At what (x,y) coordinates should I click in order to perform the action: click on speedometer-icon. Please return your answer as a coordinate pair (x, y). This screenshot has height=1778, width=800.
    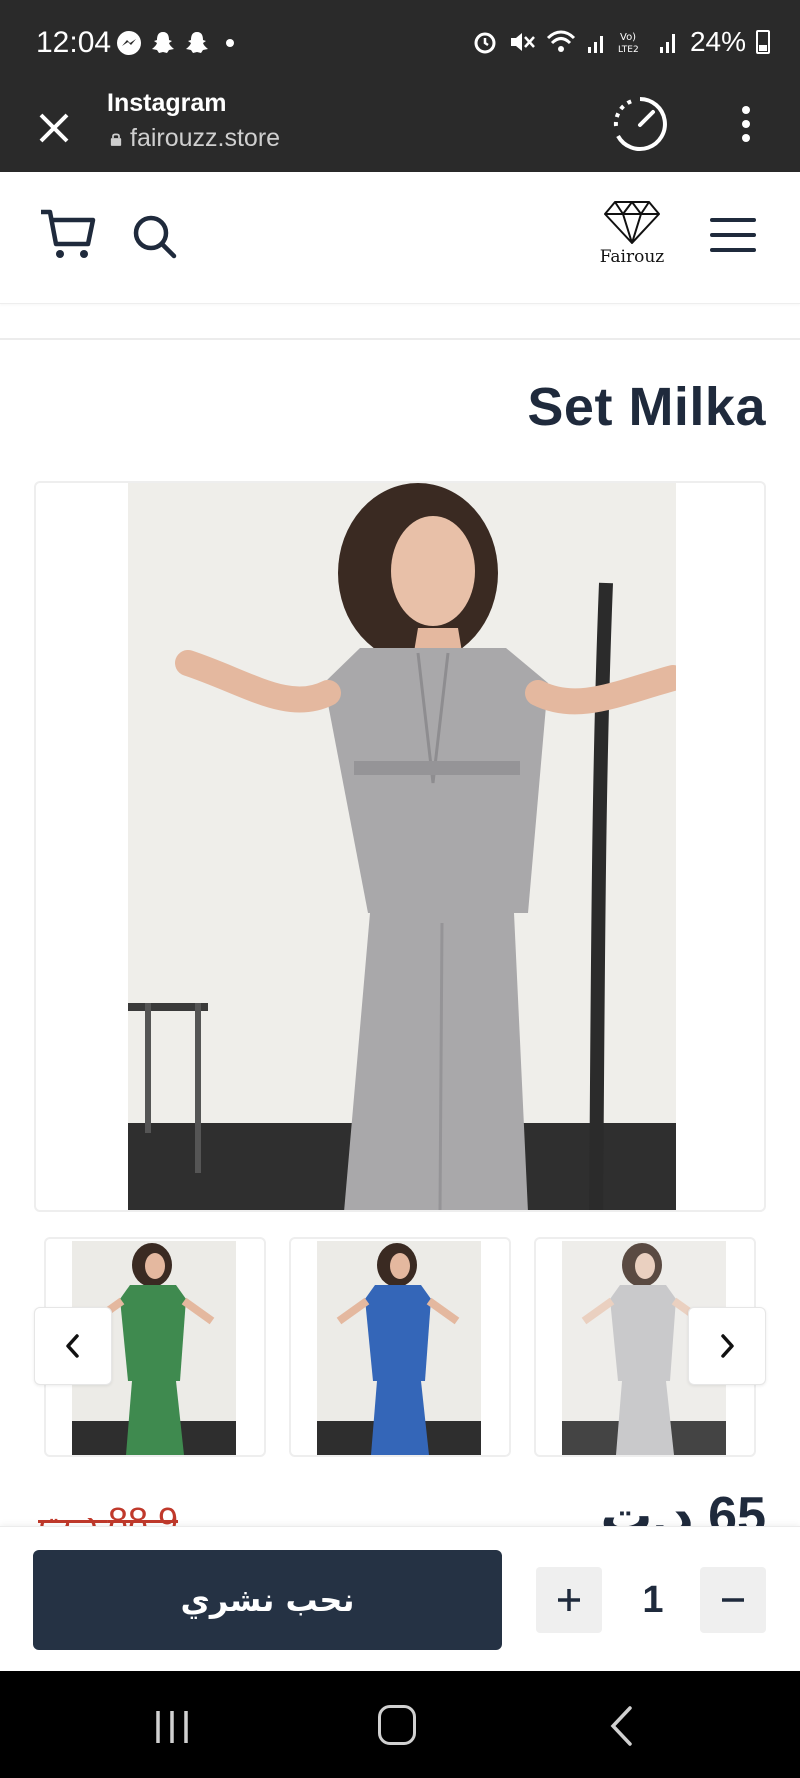
    Looking at the image, I should click on (640, 124).